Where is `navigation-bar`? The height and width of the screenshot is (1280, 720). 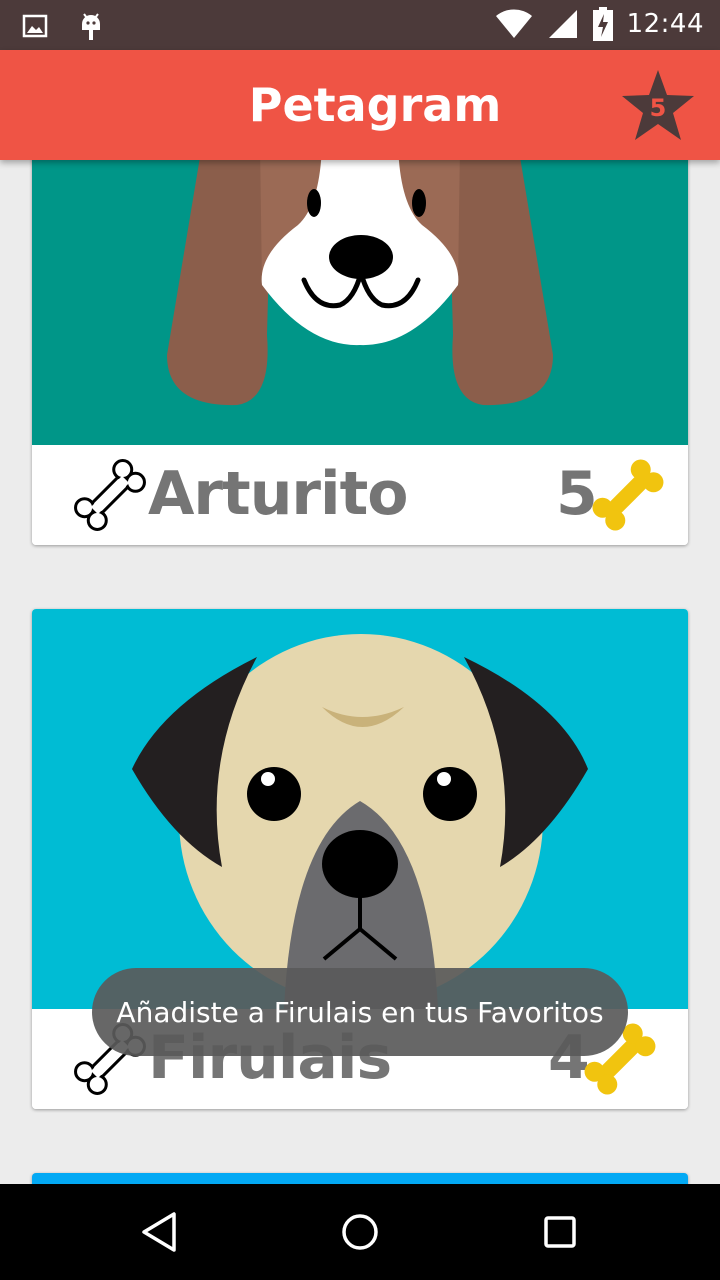 navigation-bar is located at coordinates (360, 1232).